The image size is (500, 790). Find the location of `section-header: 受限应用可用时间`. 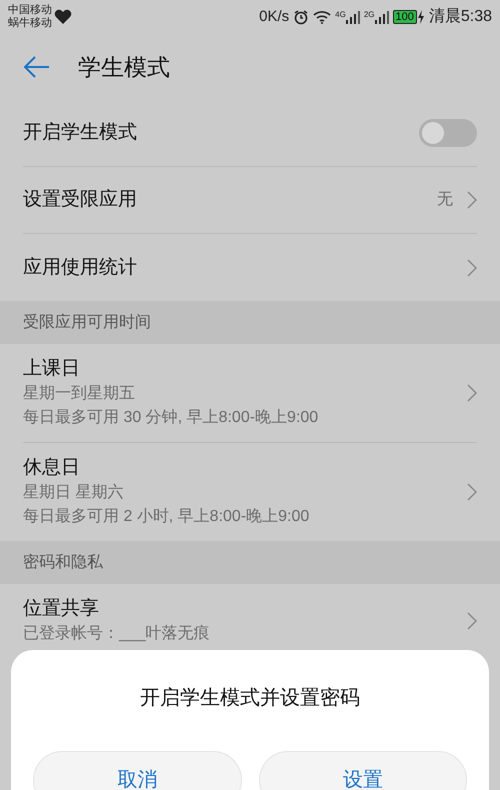

section-header: 受限应用可用时间 is located at coordinates (250, 322).